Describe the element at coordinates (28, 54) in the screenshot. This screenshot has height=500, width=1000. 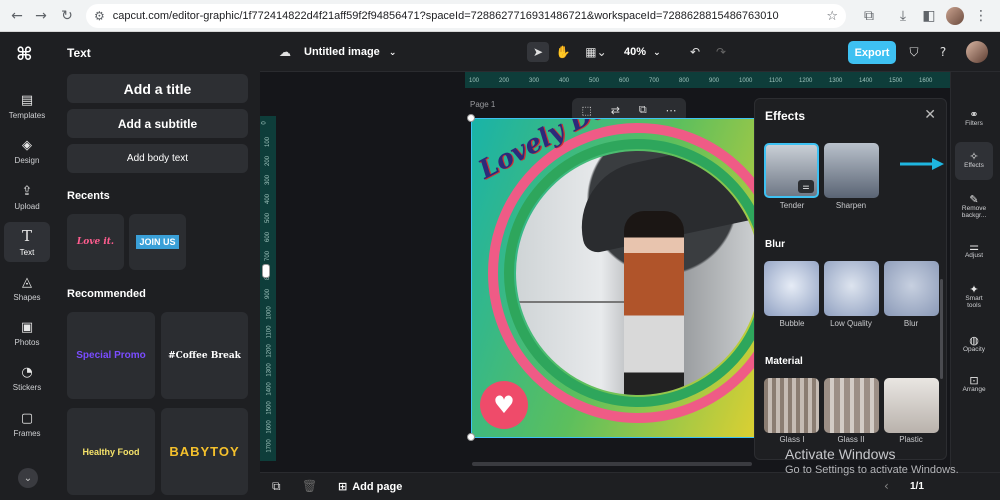
I see `capcut-logo-icon: ⌘` at that location.